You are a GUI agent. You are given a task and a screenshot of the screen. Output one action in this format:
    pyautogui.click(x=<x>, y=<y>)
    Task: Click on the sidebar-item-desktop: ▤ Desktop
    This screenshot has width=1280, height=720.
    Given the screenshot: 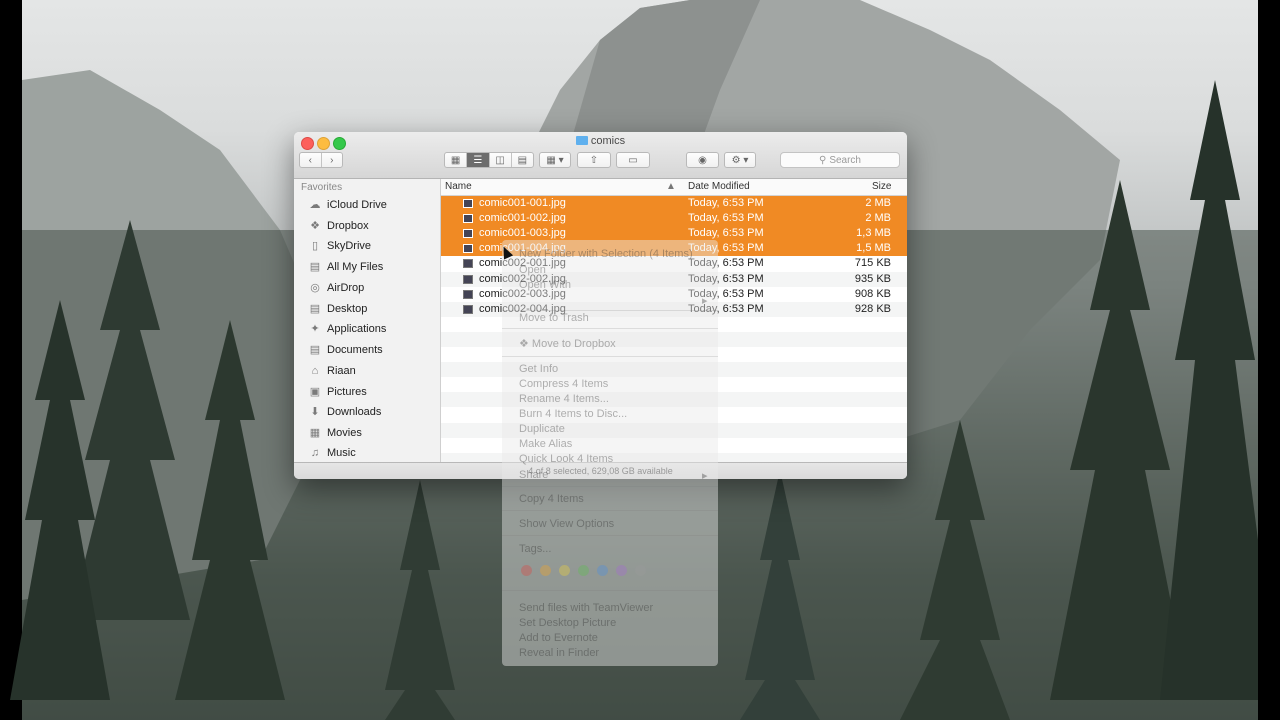 What is the action you would take?
    pyautogui.click(x=338, y=308)
    